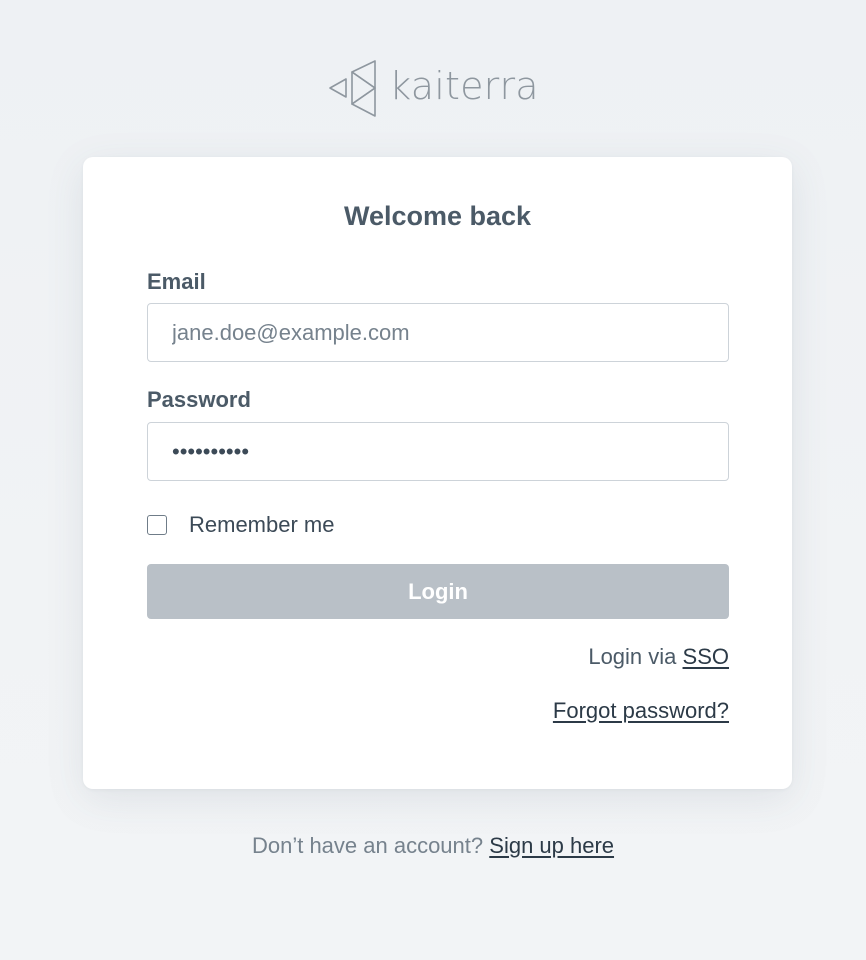 This screenshot has width=866, height=960. I want to click on forgot-password-link: Forgot password?, so click(641, 710).